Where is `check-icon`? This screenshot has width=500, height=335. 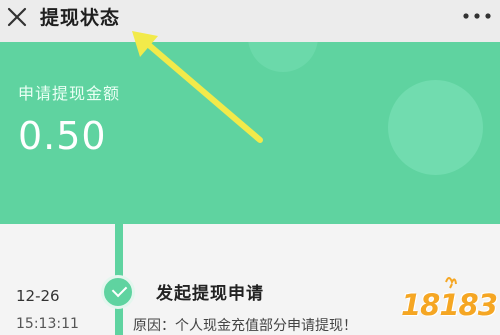 check-icon is located at coordinates (119, 289).